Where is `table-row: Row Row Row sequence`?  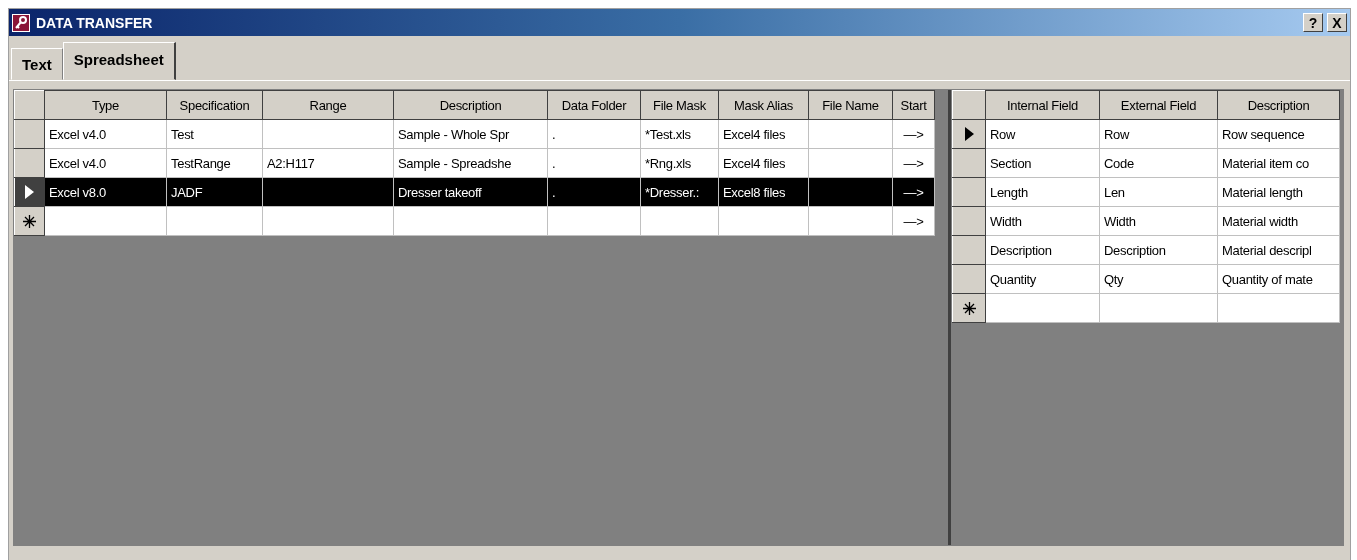
table-row: Row Row Row sequence is located at coordinates (1146, 134).